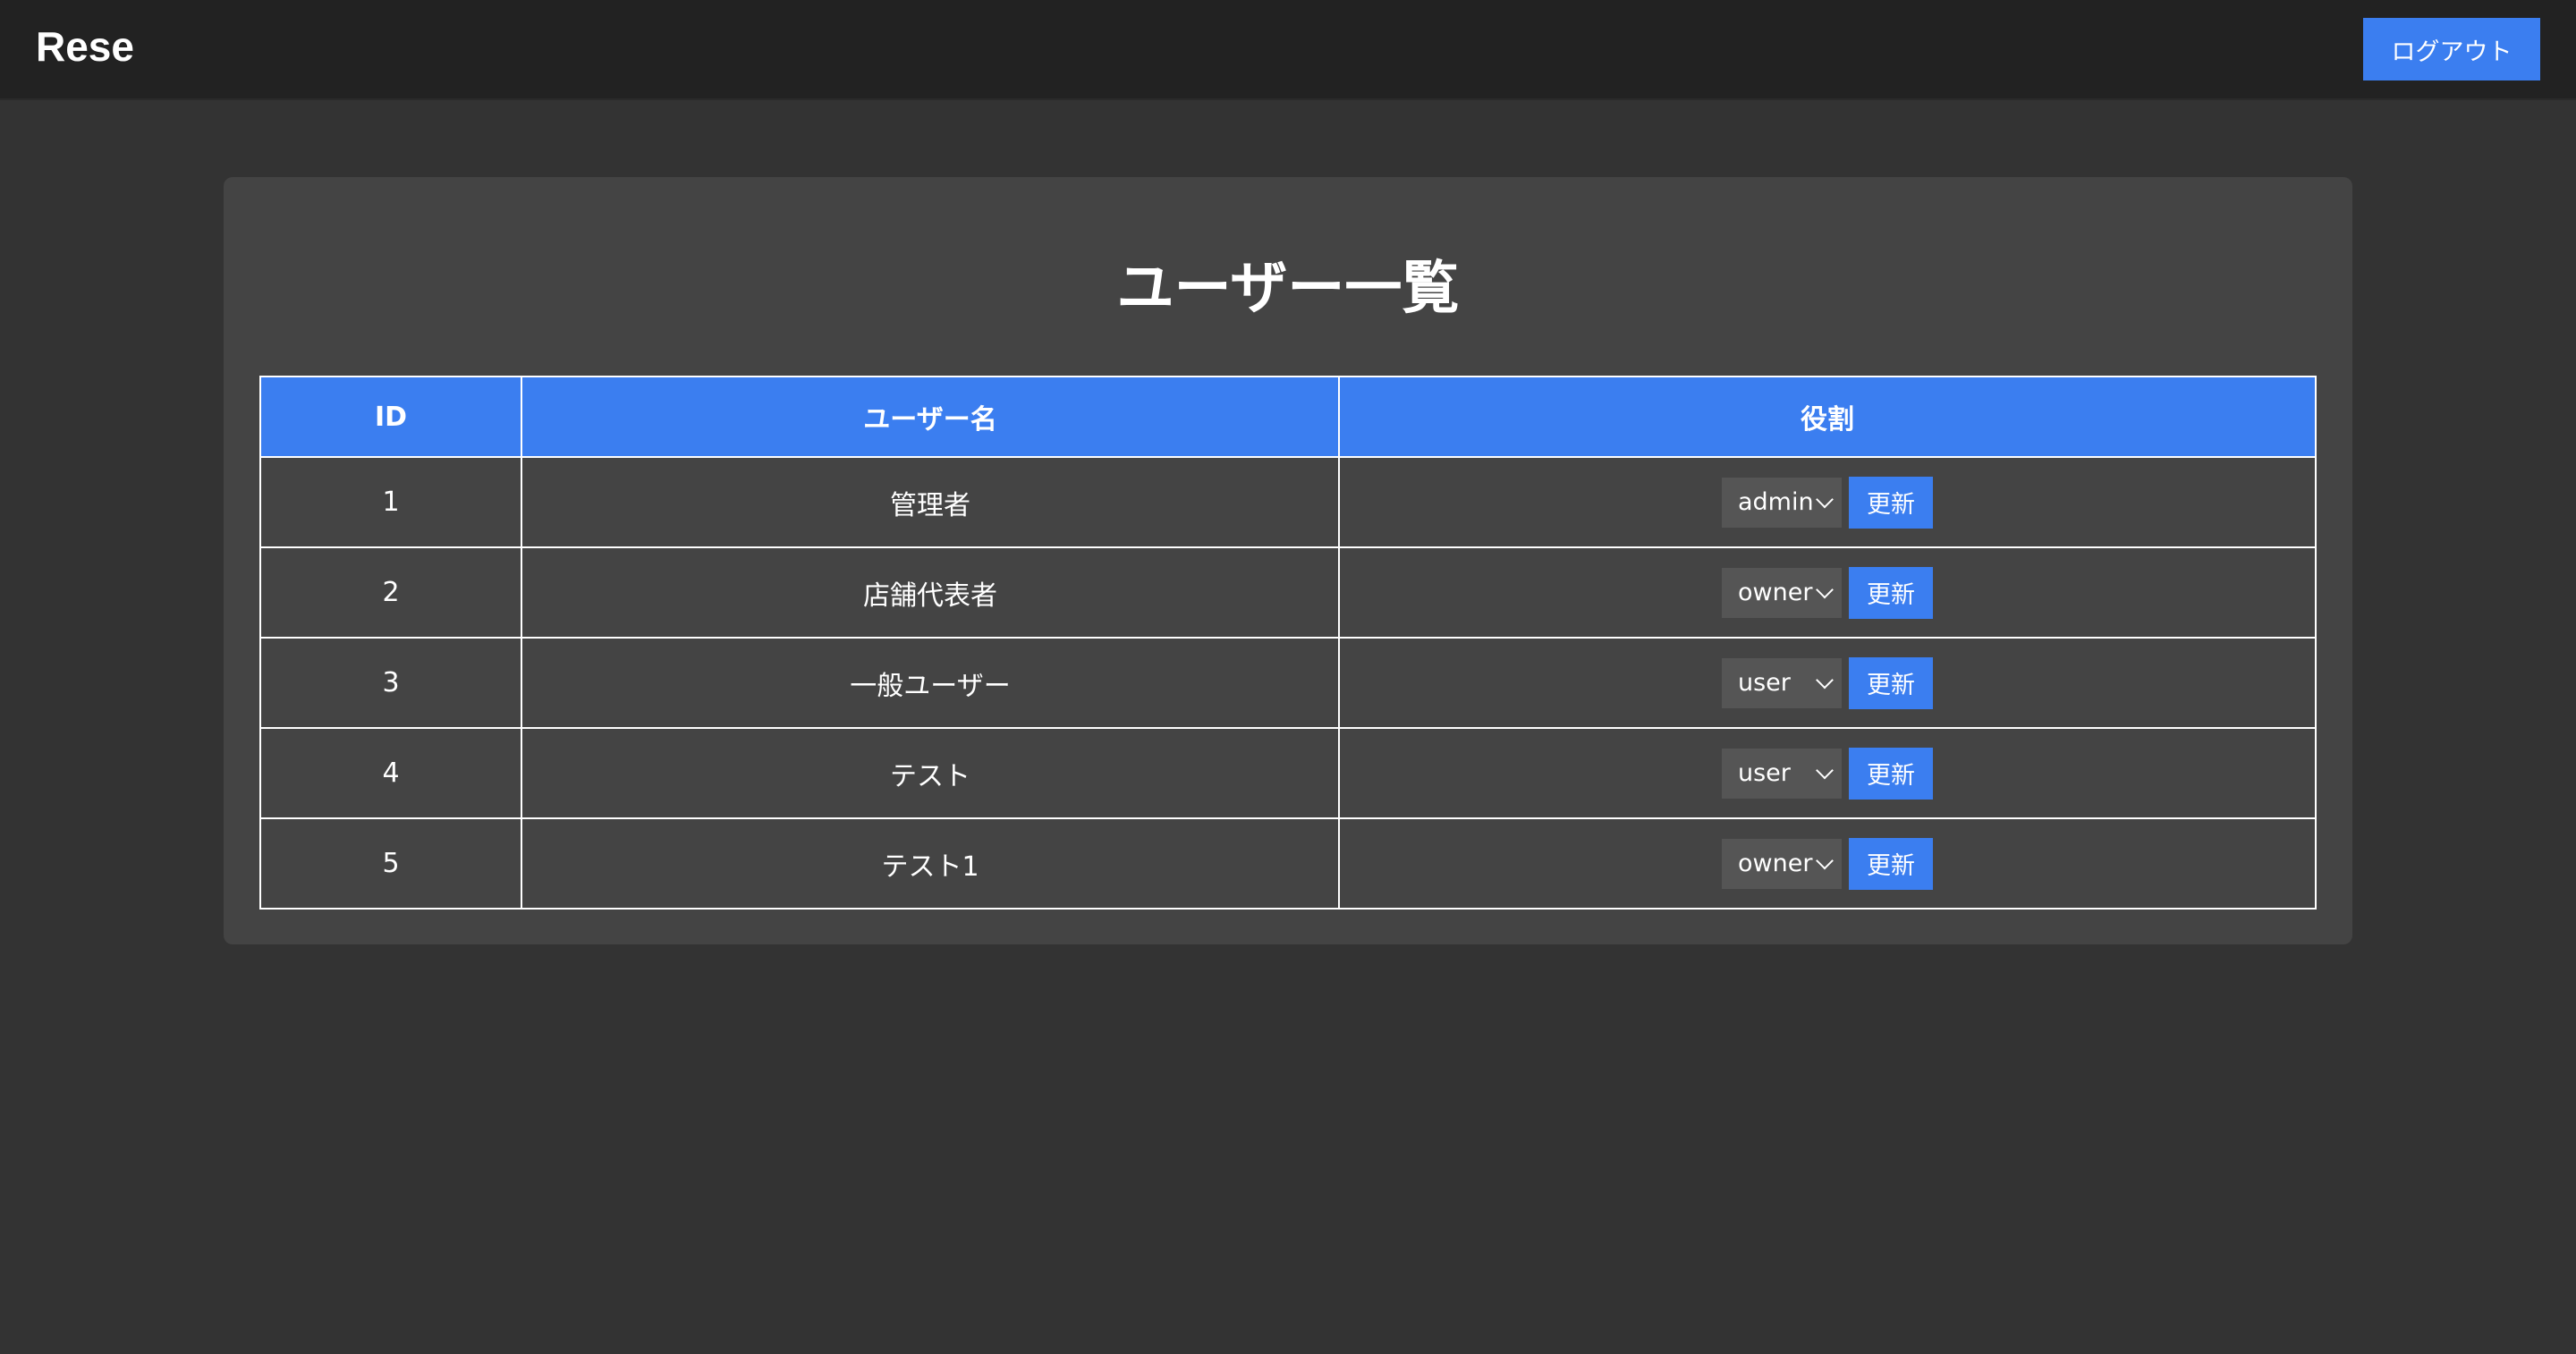 The image size is (2576, 1354). I want to click on table-header: ID ユーザー名 役割, so click(1288, 417).